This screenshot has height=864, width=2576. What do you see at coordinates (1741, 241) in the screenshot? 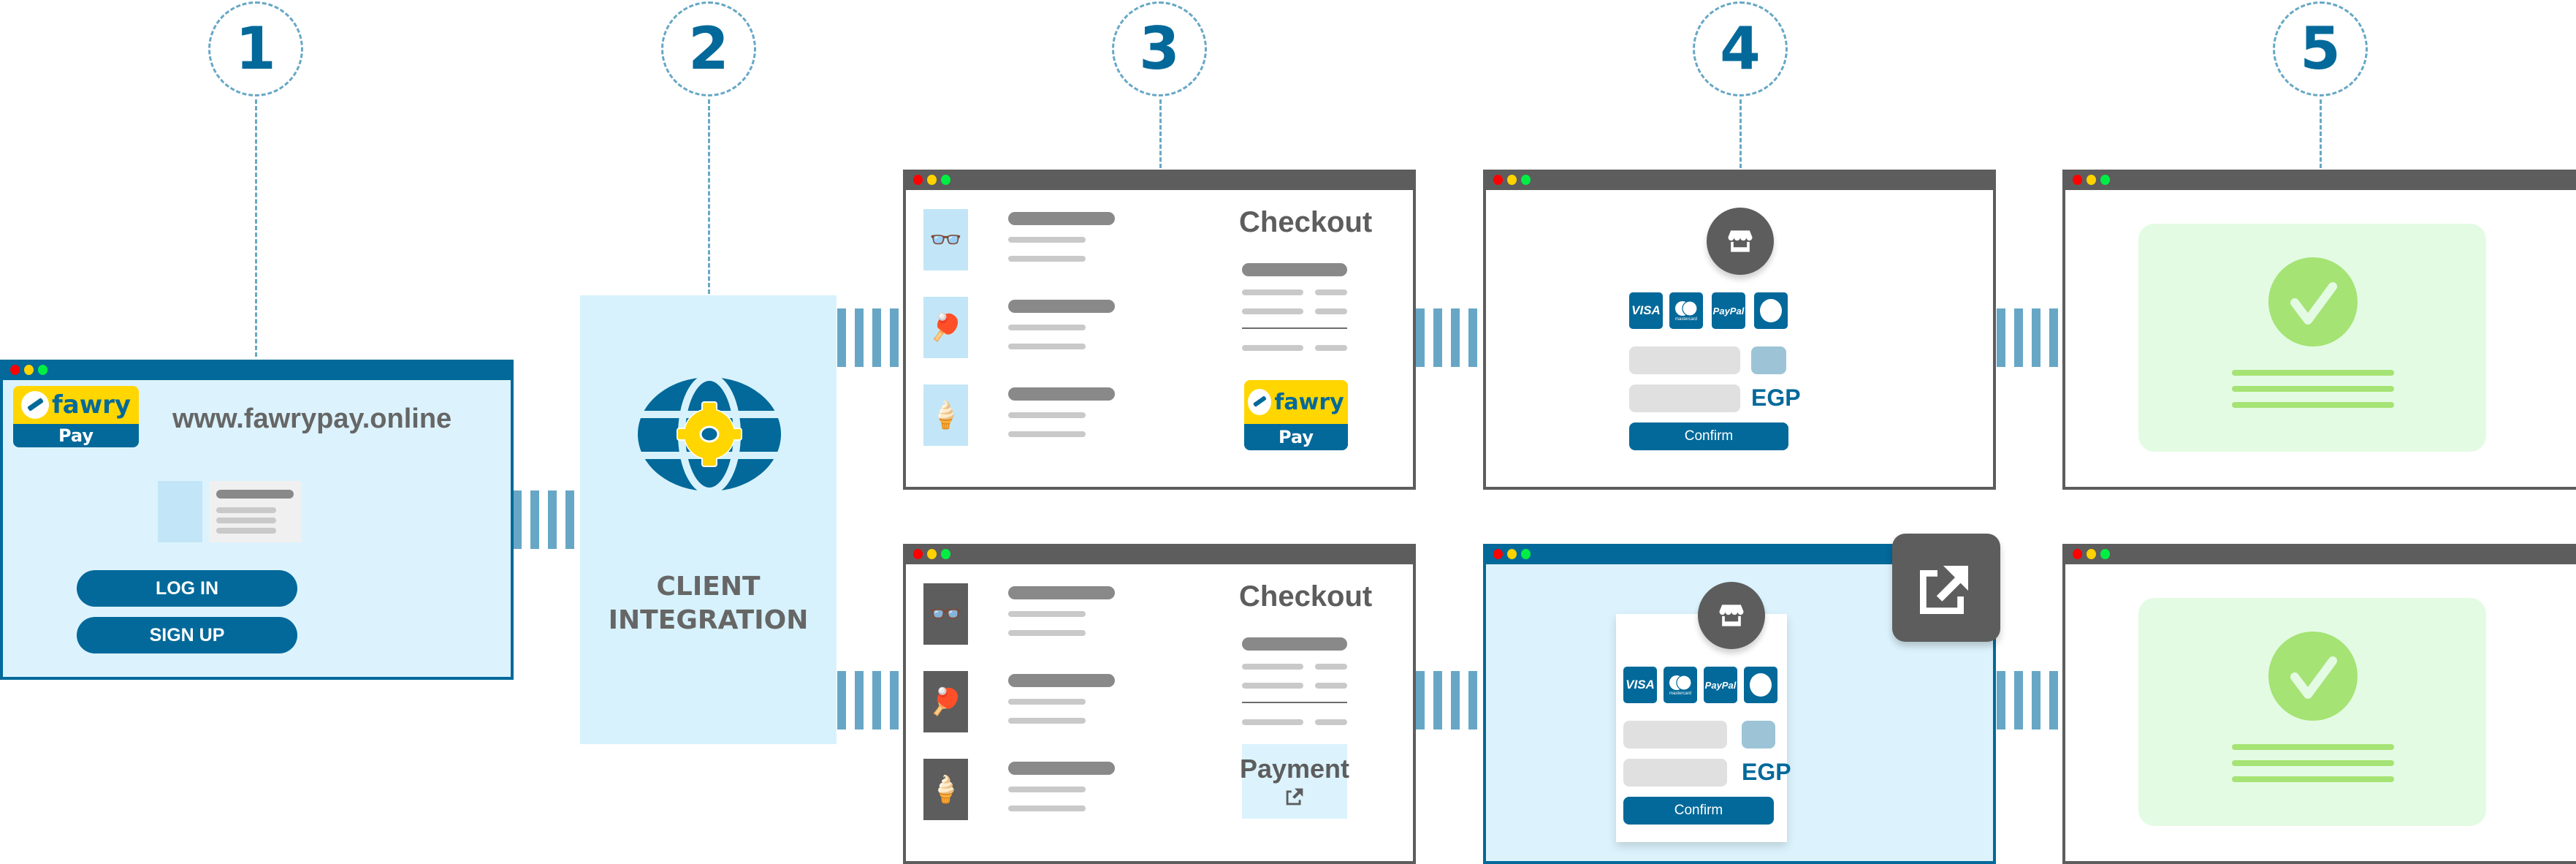
I see `store-avatar` at bounding box center [1741, 241].